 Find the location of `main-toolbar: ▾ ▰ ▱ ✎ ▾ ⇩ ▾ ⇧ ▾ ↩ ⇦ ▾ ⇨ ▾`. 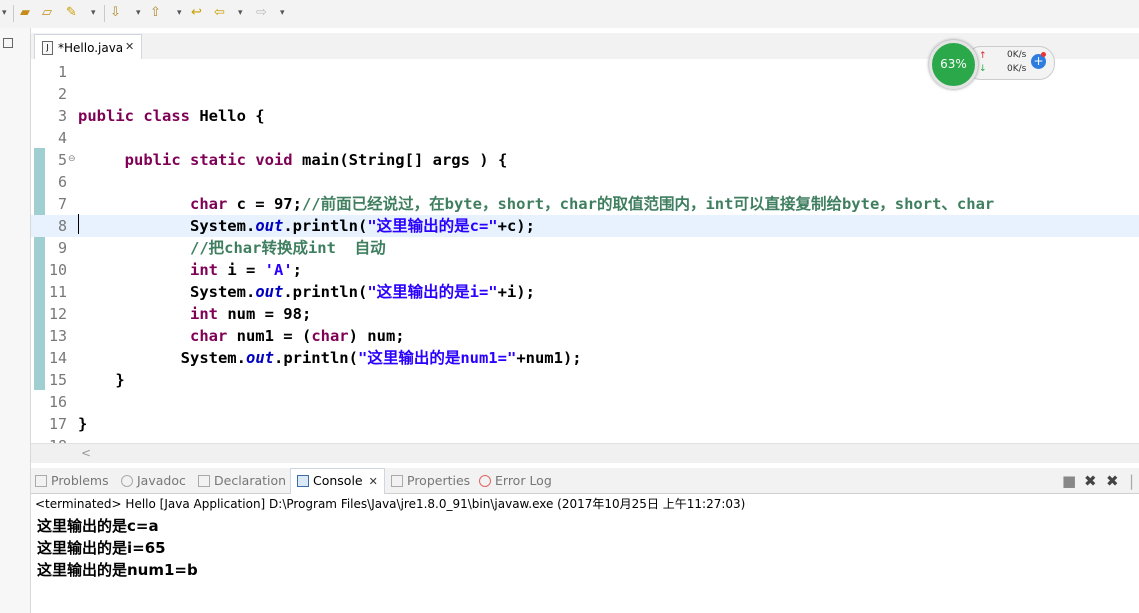

main-toolbar: ▾ ▰ ▱ ✎ ▾ ⇩ ▾ ⇧ ▾ ↩ ⇦ ▾ ⇨ ▾ is located at coordinates (569, 14).